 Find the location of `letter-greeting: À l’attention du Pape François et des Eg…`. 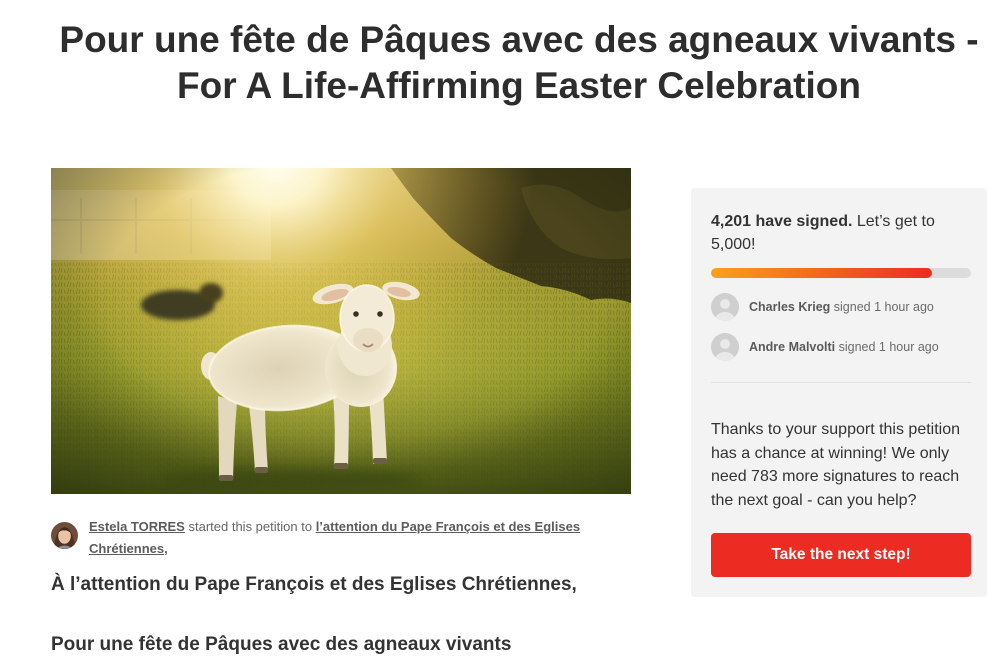

letter-greeting: À l’attention du Pape François et des Eg… is located at coordinates (314, 584).